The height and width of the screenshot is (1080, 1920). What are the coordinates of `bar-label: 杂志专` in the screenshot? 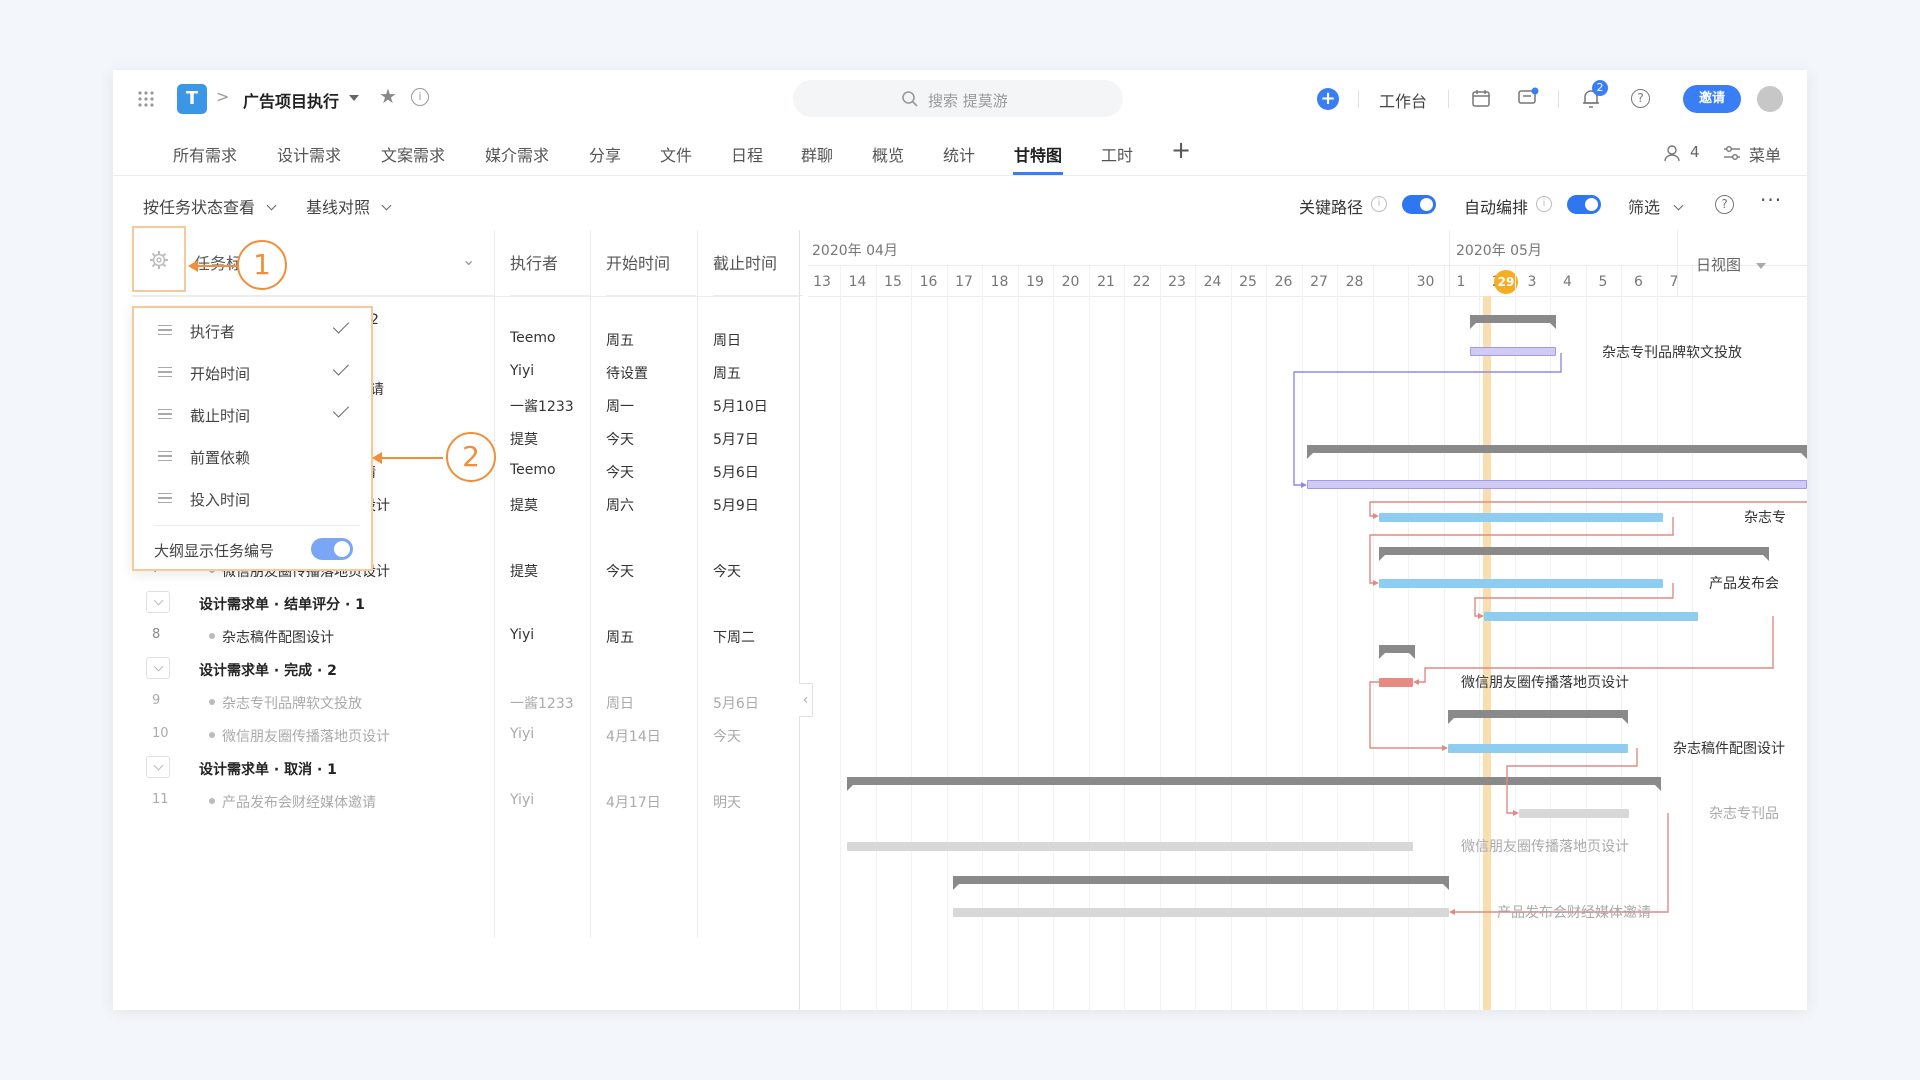 It's located at (1765, 518).